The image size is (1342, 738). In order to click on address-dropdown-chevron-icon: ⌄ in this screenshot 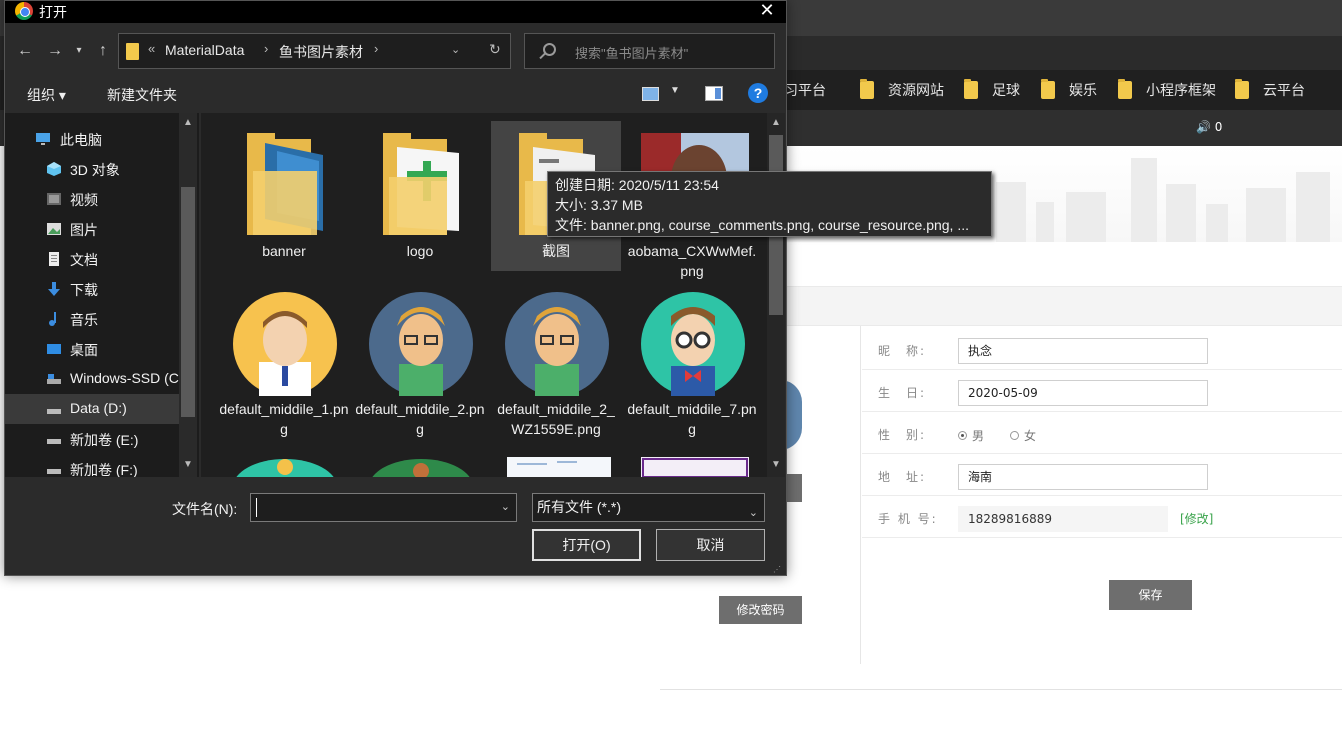, I will do `click(455, 49)`.